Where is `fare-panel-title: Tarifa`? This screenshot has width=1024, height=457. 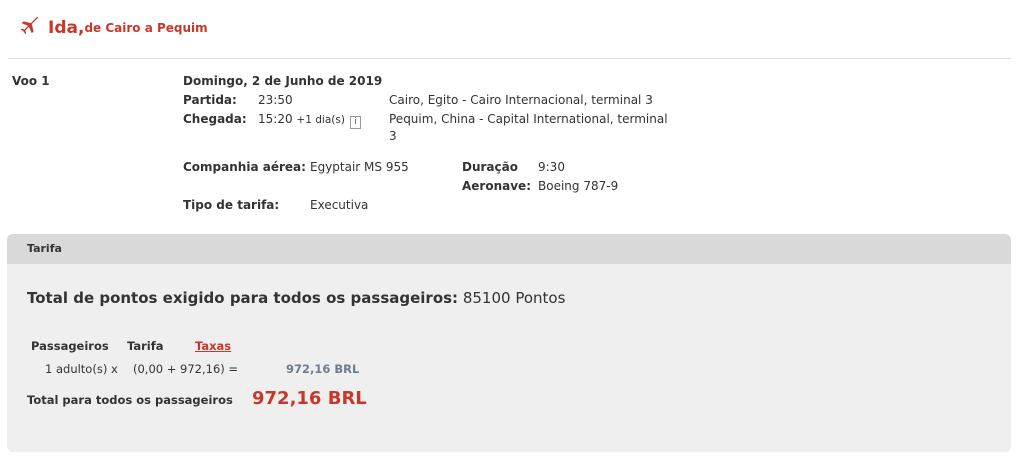 fare-panel-title: Tarifa is located at coordinates (509, 249).